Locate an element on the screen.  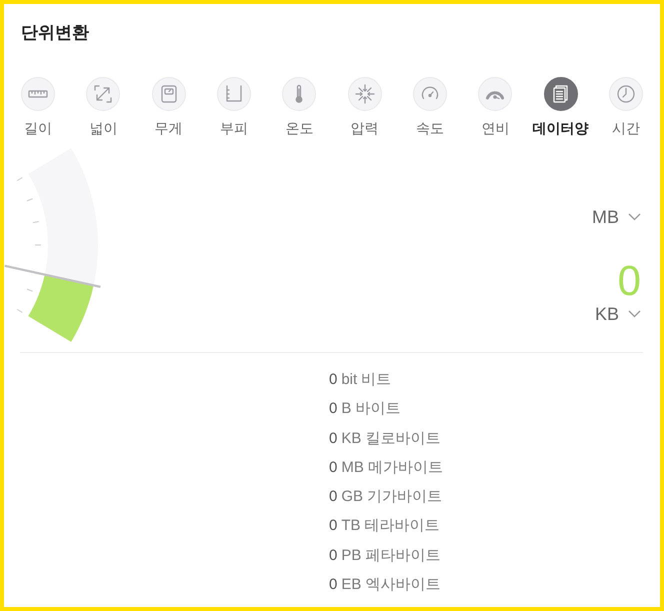
unit-symbol: B is located at coordinates (346, 409).